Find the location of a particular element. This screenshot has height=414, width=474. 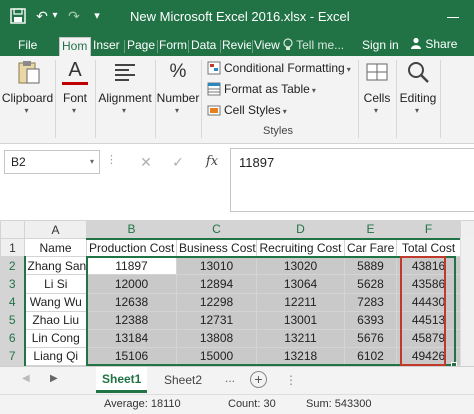

cell-b1: Production Cost is located at coordinates (131, 248).